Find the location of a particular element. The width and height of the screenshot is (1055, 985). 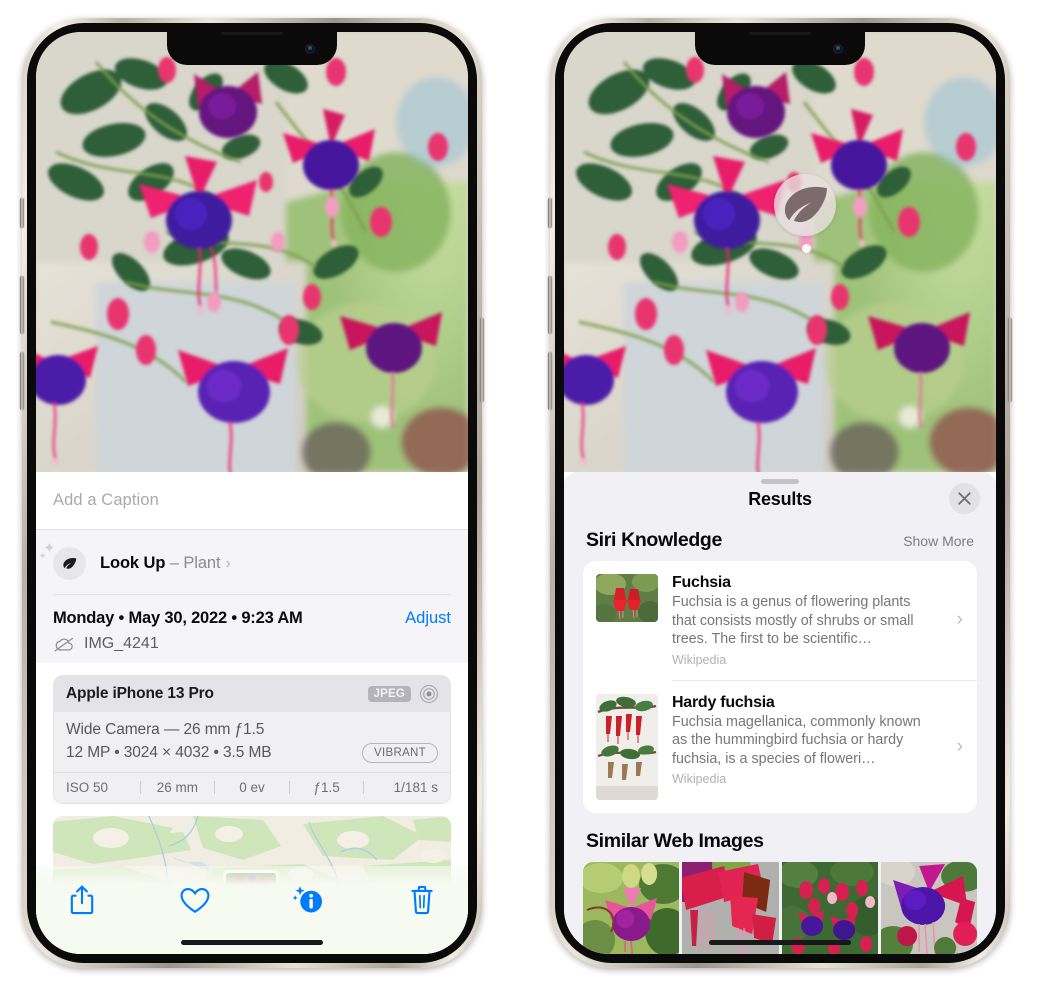

caption-placeholder: Add a Caption is located at coordinates (106, 500).